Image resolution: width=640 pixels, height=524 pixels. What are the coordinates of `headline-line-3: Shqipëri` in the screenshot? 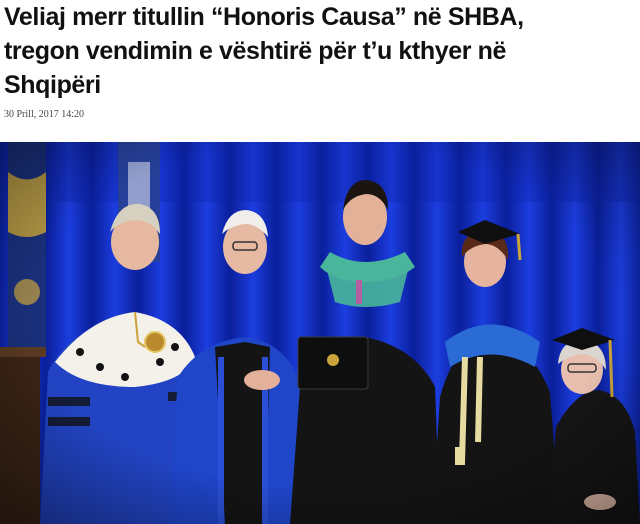 It's located at (322, 85).